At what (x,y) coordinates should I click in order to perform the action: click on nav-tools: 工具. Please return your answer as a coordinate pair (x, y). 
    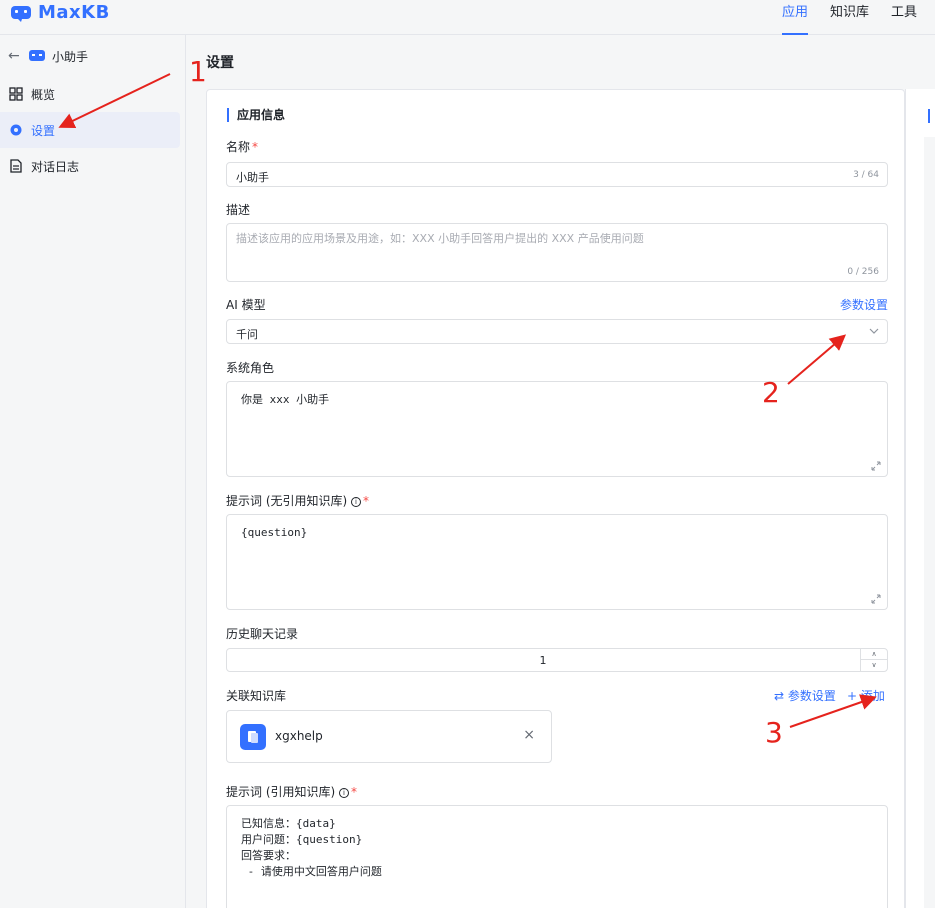
    Looking at the image, I should click on (904, 17).